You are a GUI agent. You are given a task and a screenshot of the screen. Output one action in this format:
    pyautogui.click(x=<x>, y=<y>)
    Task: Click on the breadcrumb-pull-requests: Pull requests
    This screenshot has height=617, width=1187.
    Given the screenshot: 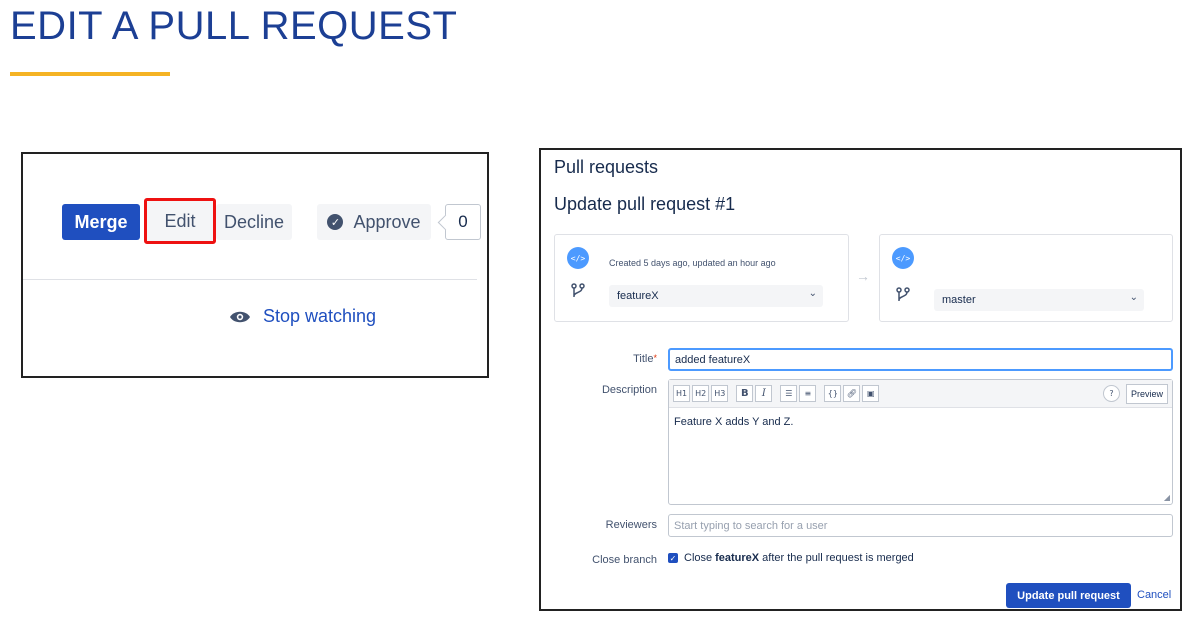 What is the action you would take?
    pyautogui.click(x=606, y=167)
    